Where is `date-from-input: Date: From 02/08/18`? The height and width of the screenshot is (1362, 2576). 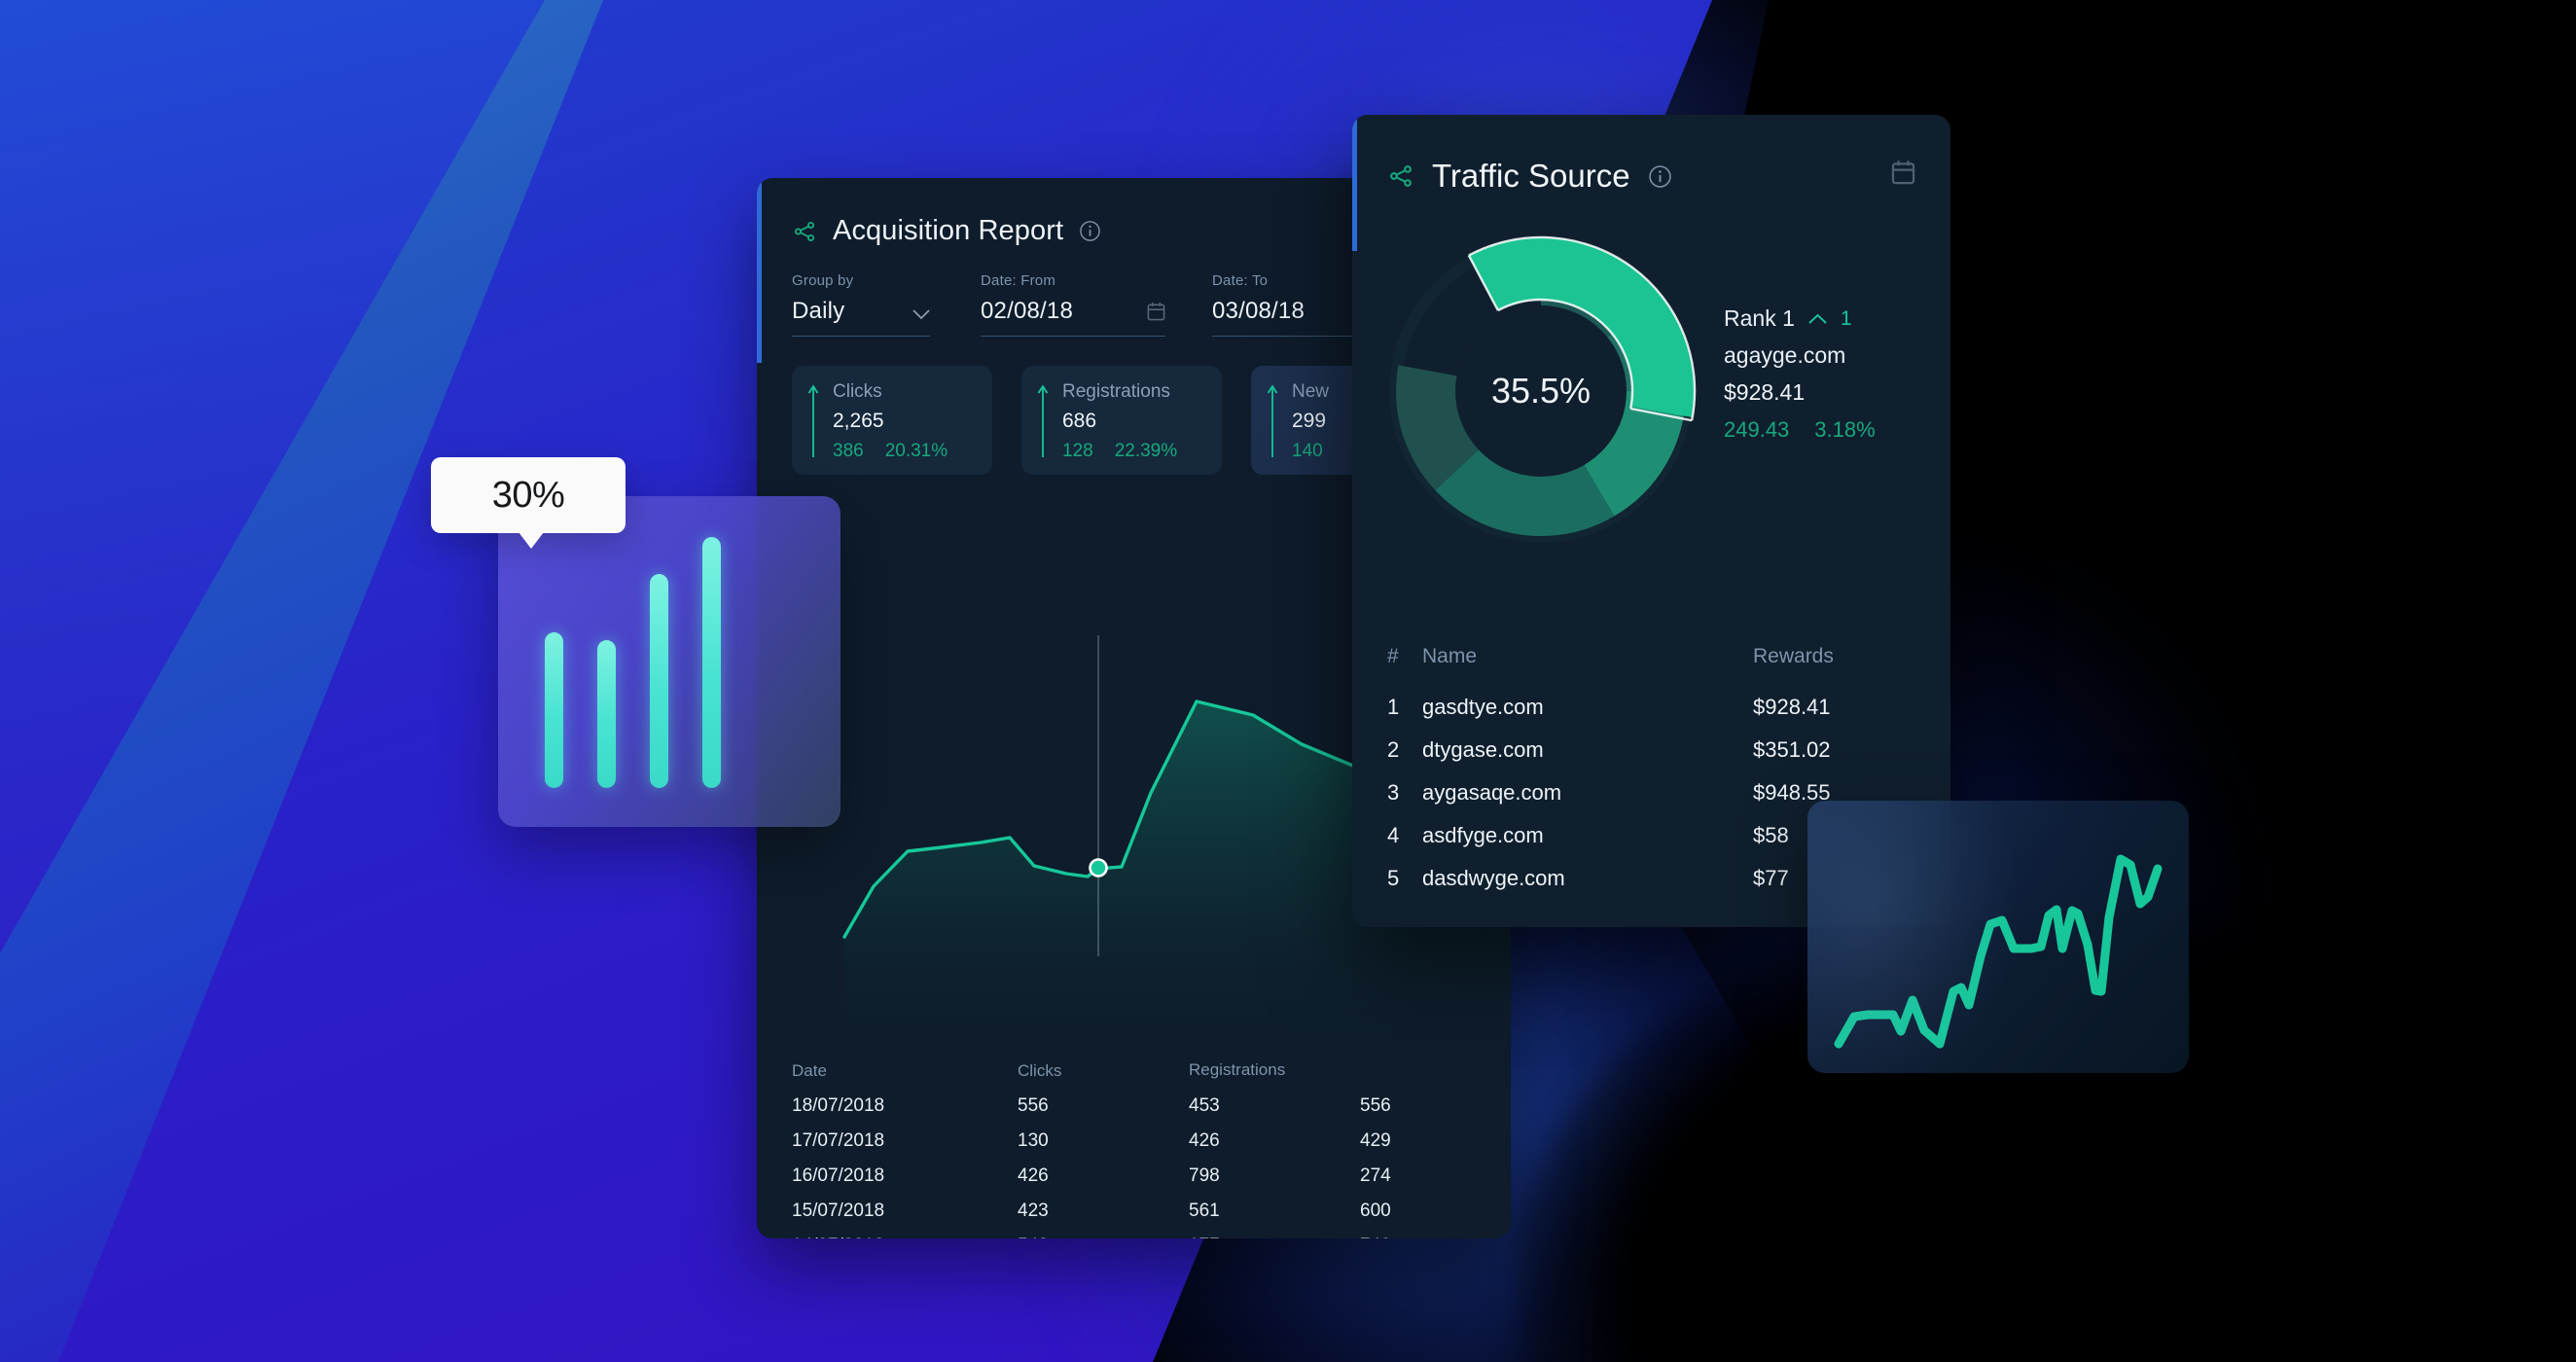
date-from-input: Date: From 02/08/18 is located at coordinates (1073, 304).